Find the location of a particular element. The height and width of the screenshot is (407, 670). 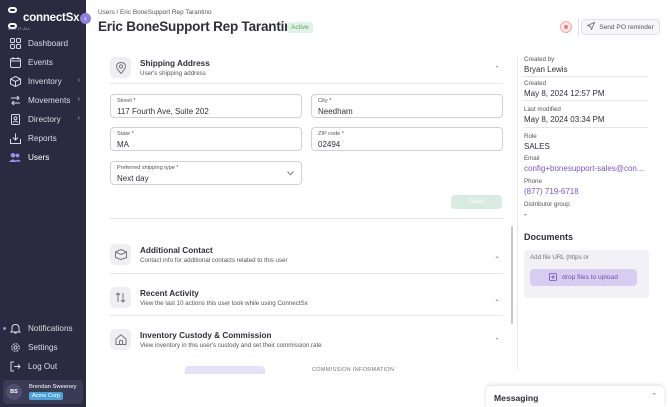

messaging-widget: Messaging ⌃ is located at coordinates (575, 396).